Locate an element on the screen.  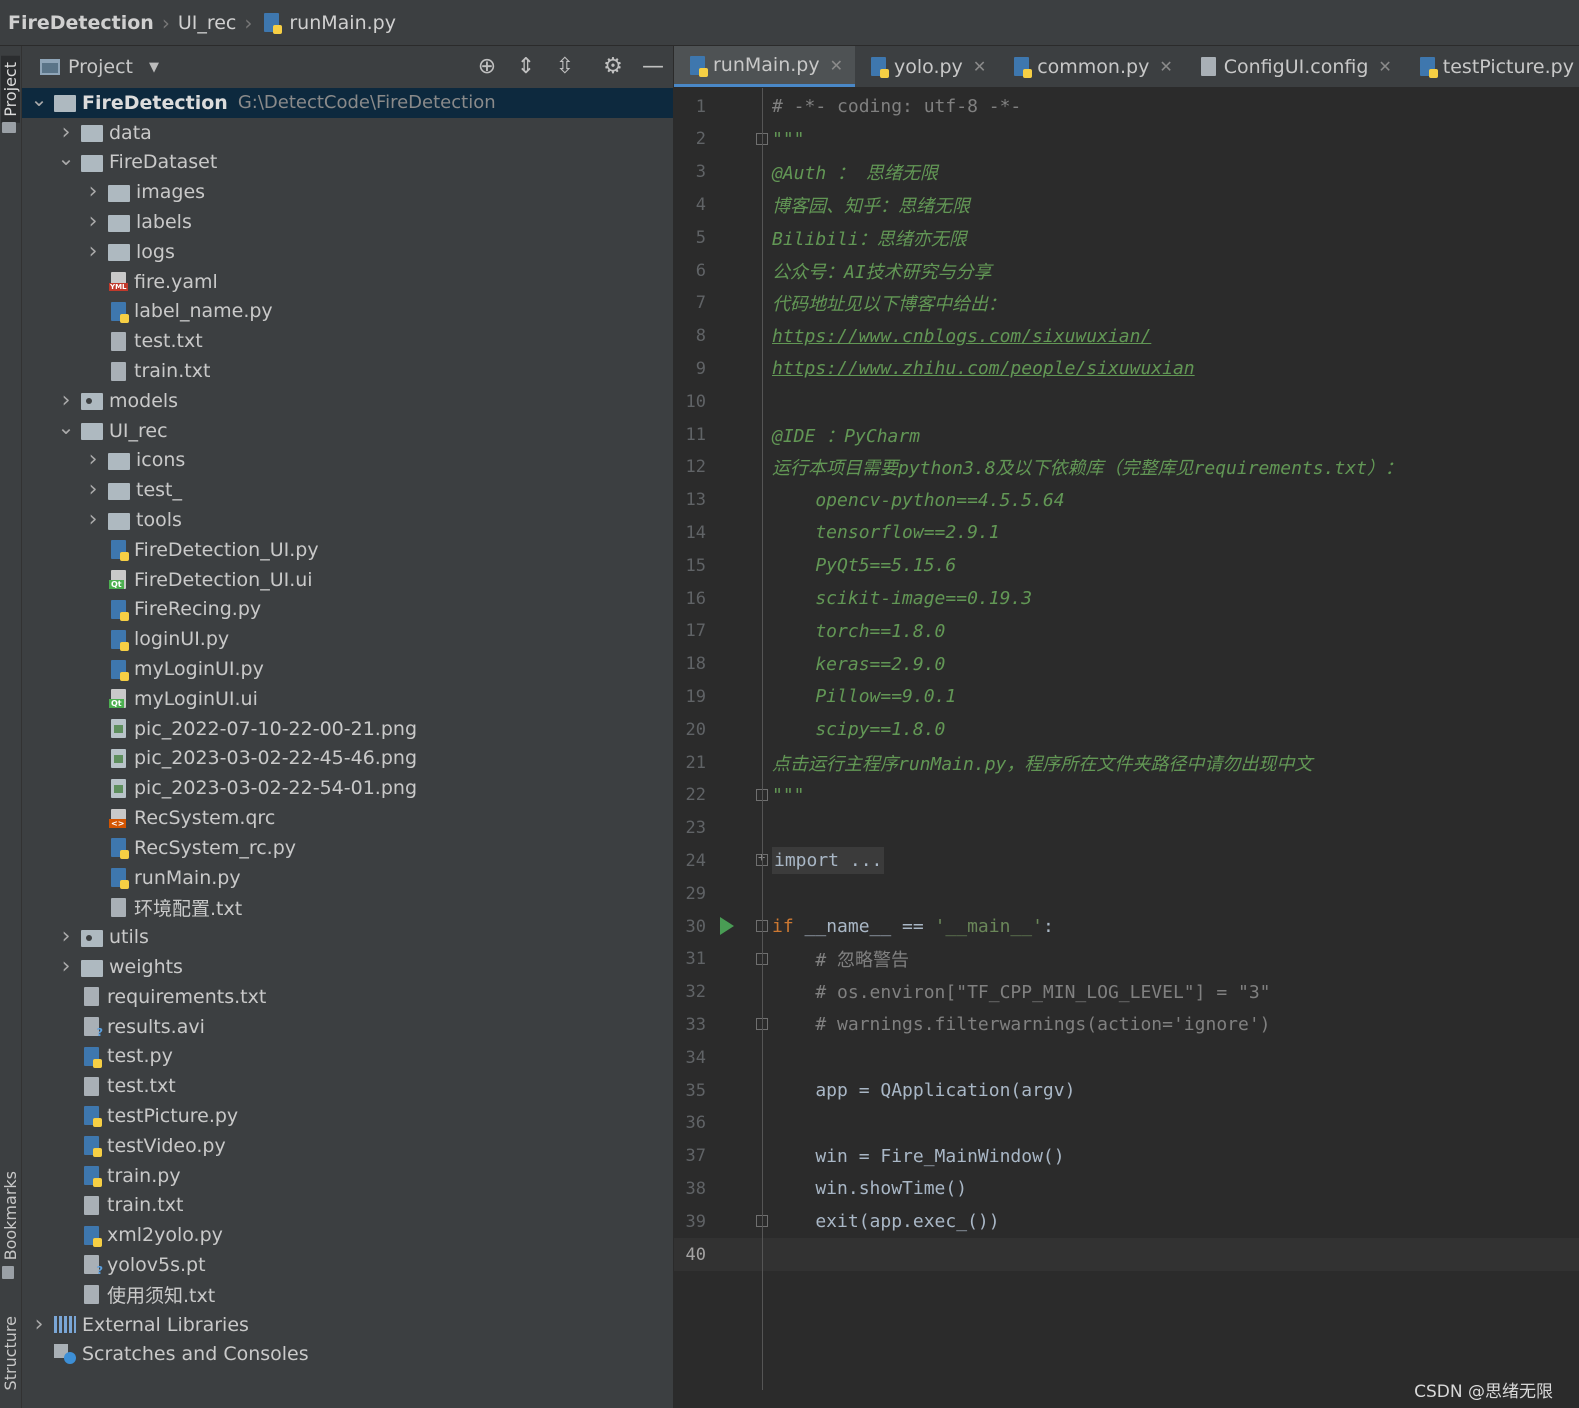
code-line: 1 # -*- coding: utf-8 -*- is located at coordinates (1126, 106).